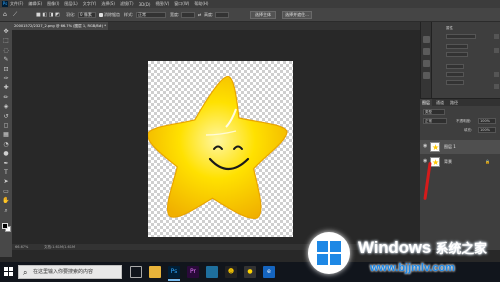 The height and width of the screenshot is (282, 500). I want to click on adjustments-panel-icon, so click(426, 51).